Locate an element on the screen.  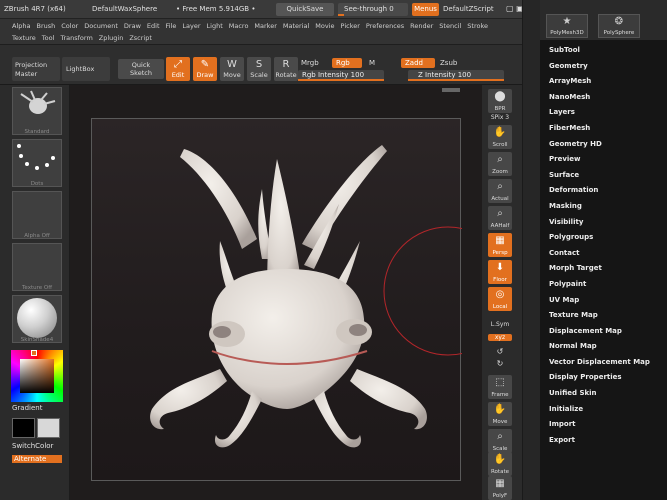
menu-color: Color is located at coordinates (69, 26).